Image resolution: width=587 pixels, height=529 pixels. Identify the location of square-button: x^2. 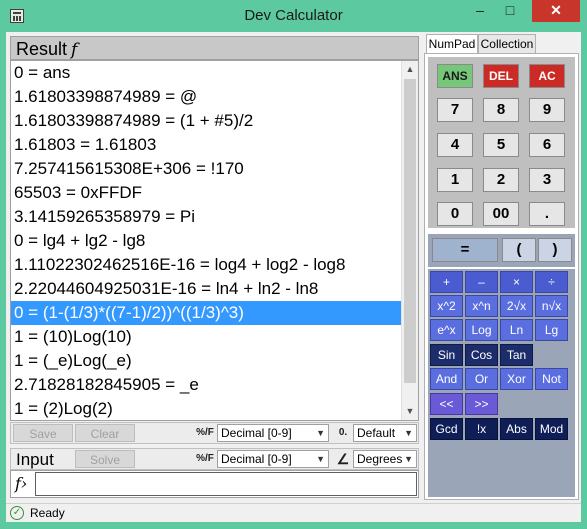
(446, 306).